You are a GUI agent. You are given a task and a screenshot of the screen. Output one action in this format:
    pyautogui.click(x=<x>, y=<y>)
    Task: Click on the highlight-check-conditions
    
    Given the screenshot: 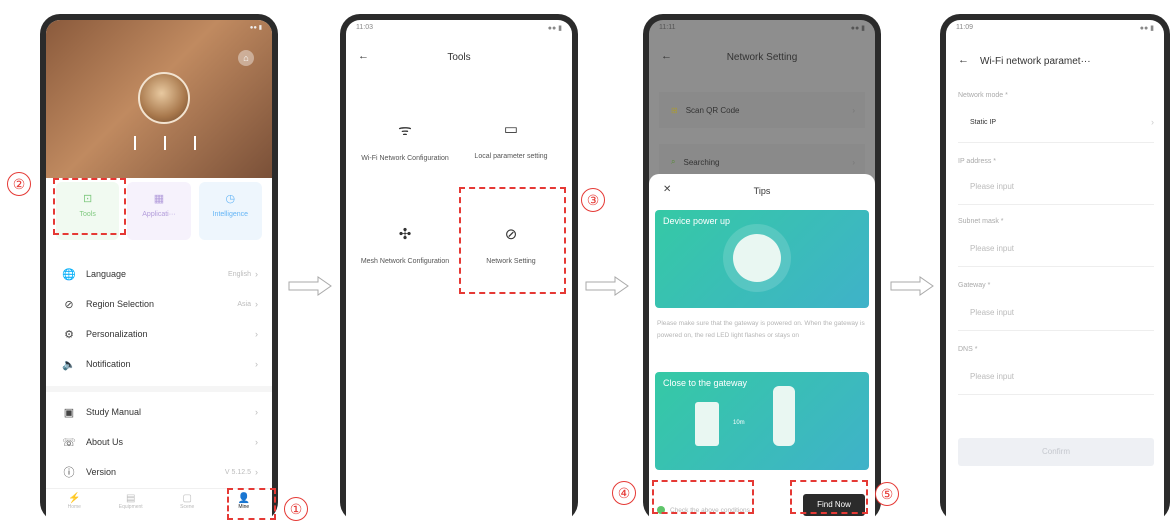 What is the action you would take?
    pyautogui.click(x=703, y=497)
    